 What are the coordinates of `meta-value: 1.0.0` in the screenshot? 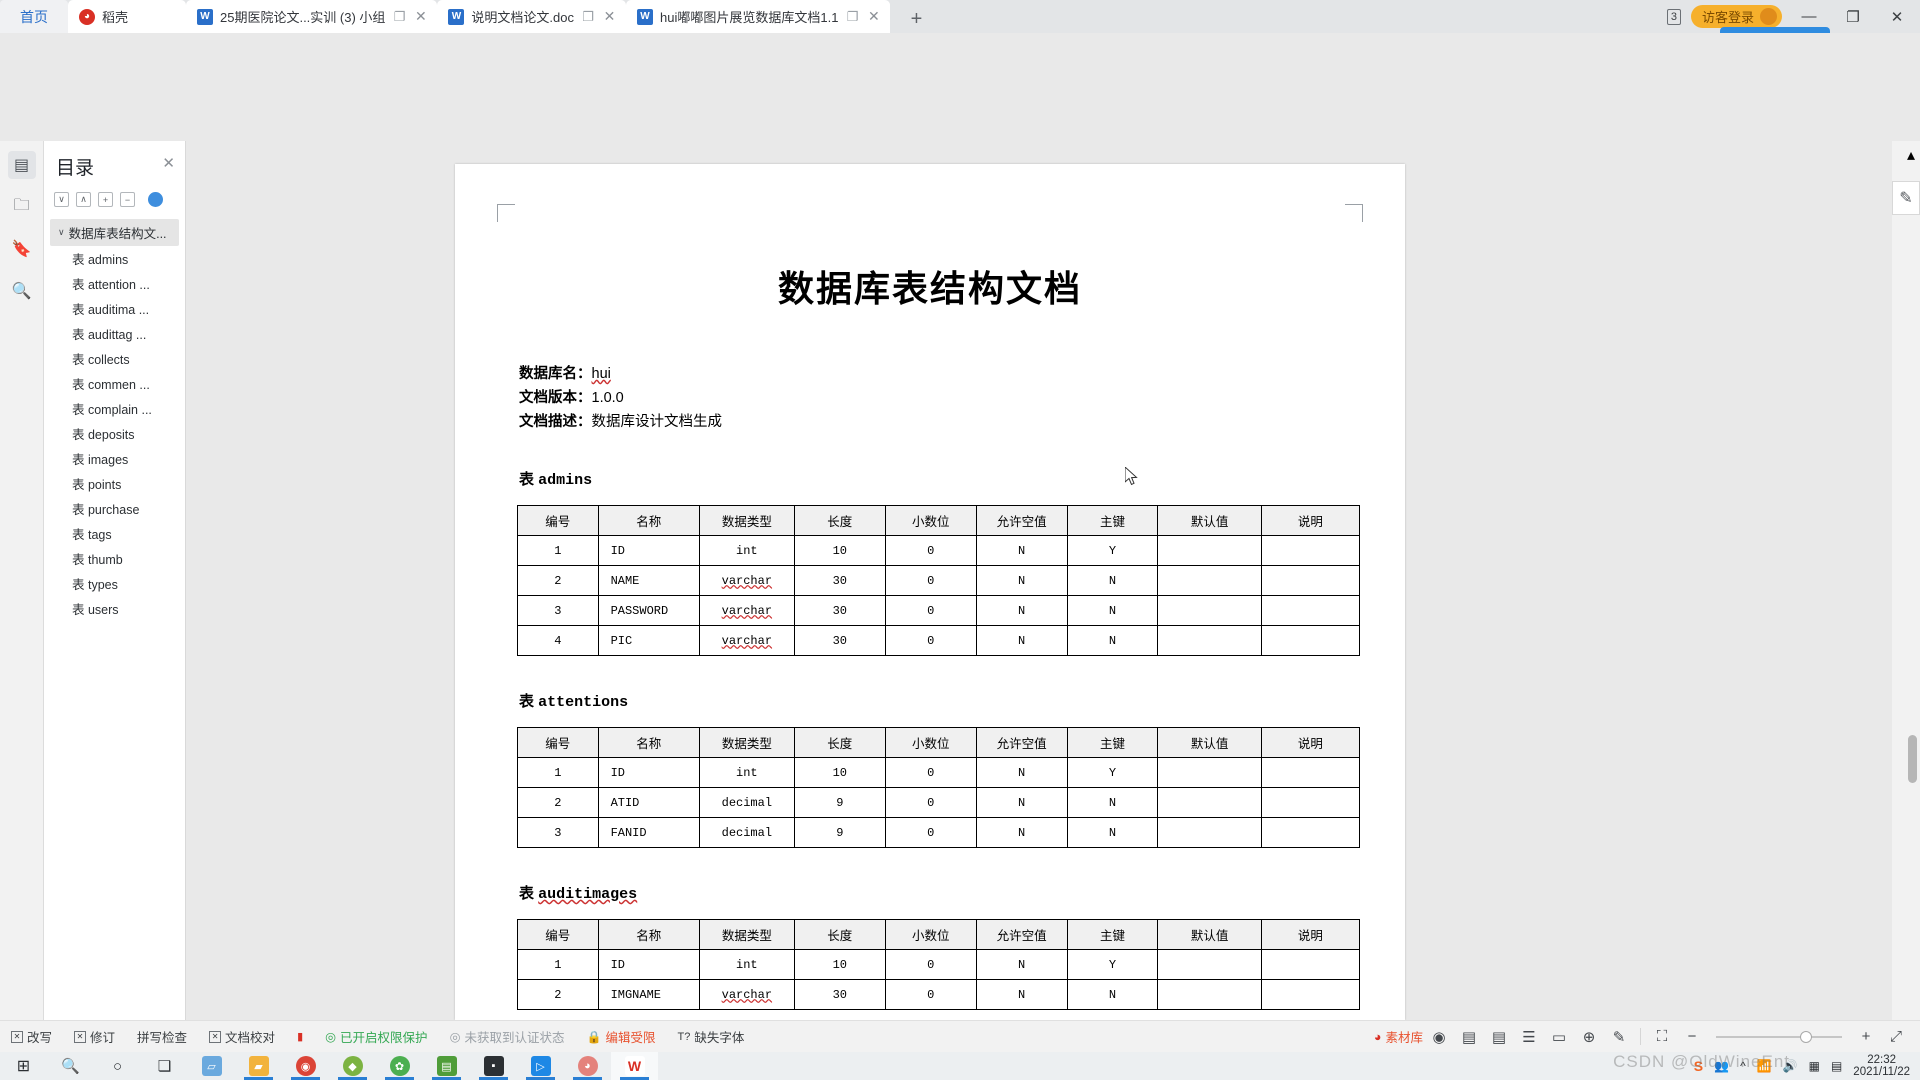 It's located at (607, 398).